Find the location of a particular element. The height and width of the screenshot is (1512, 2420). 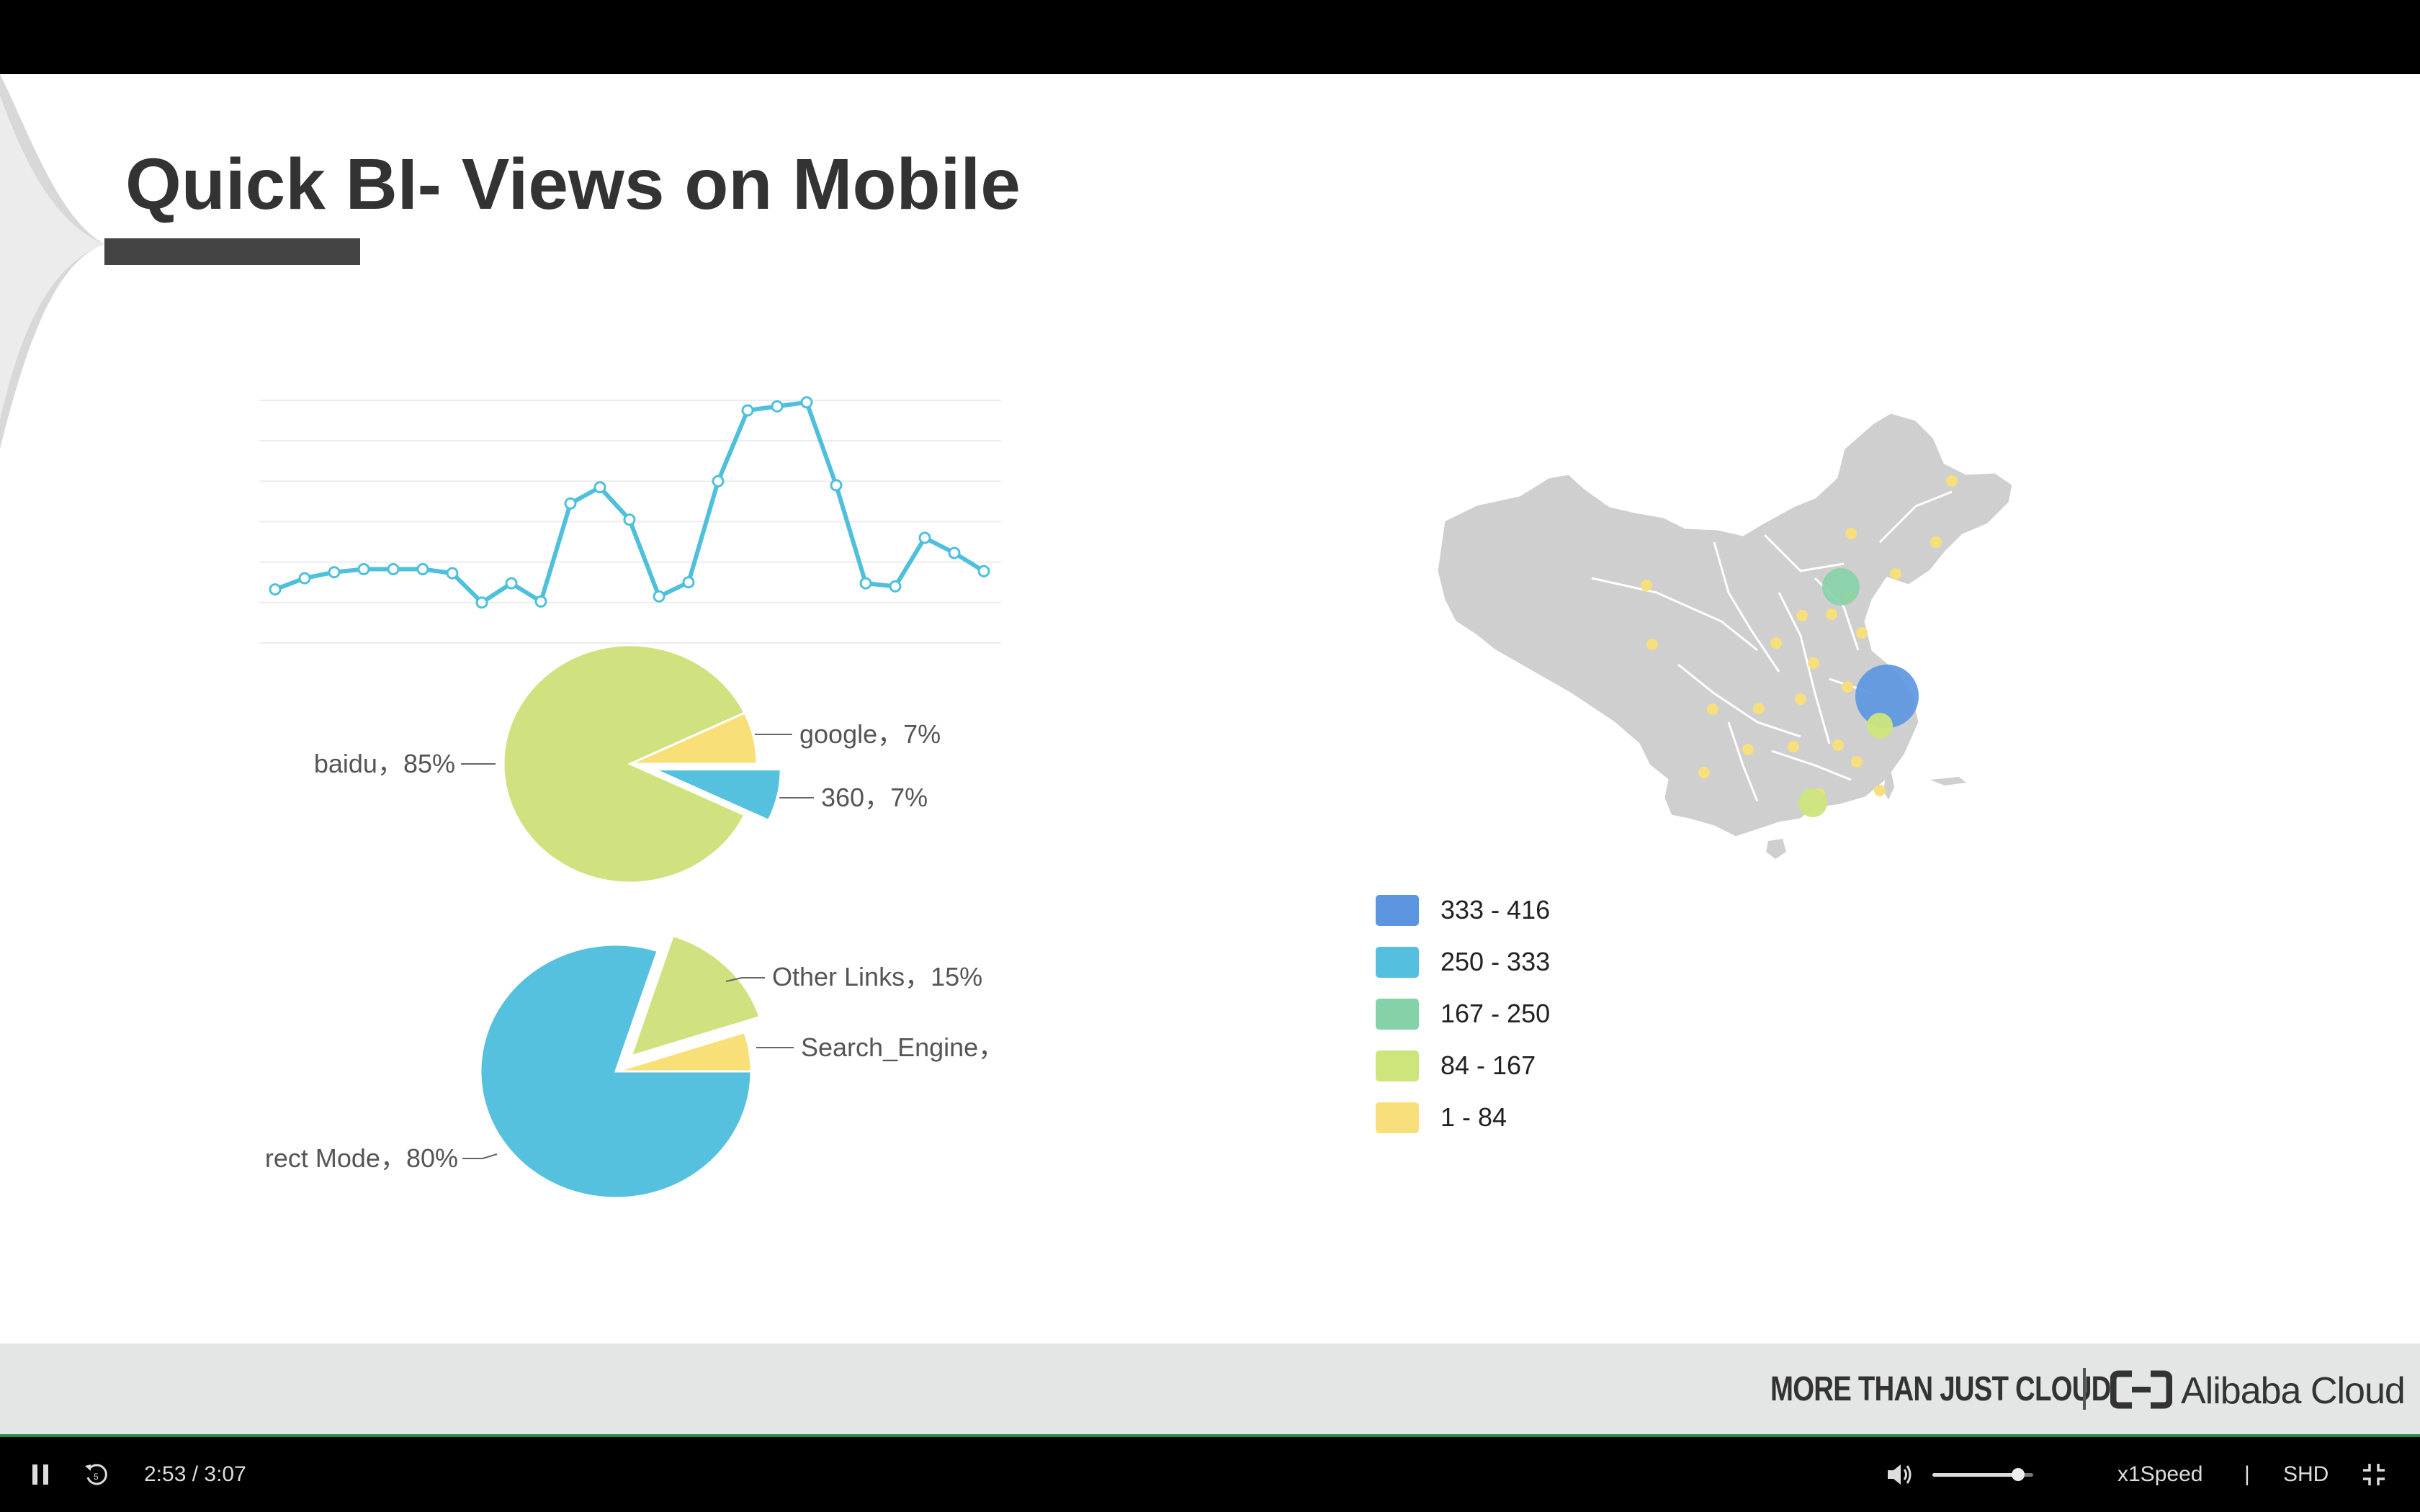

volume-slider-handle is located at coordinates (2018, 1474).